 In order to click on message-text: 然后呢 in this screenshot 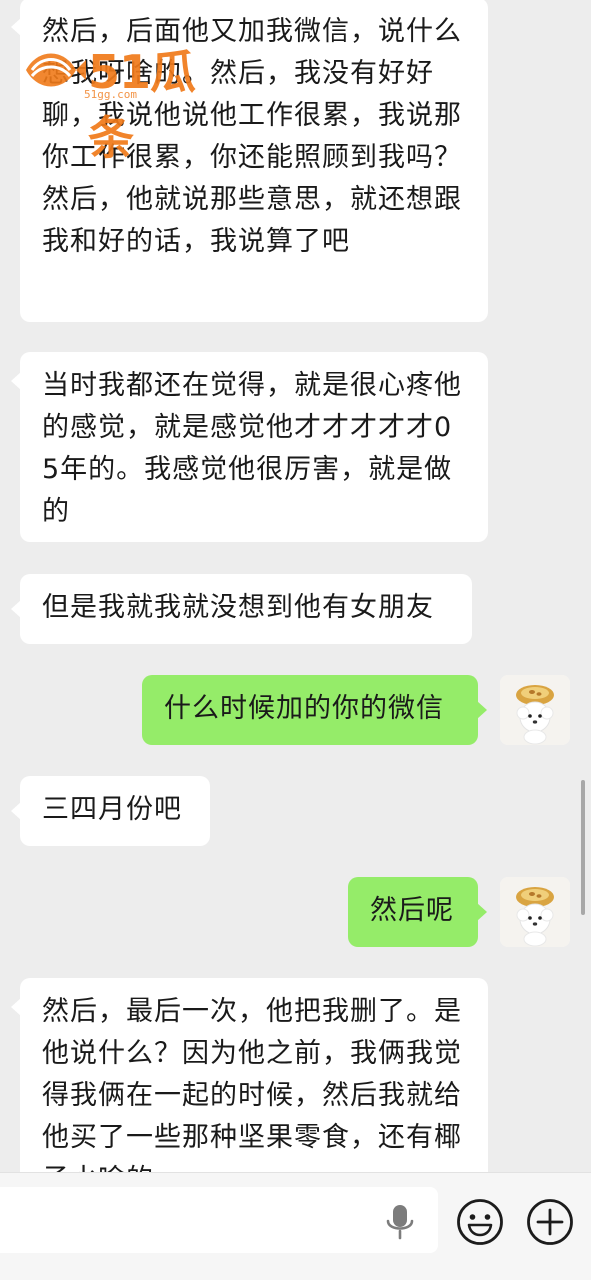, I will do `click(412, 910)`.